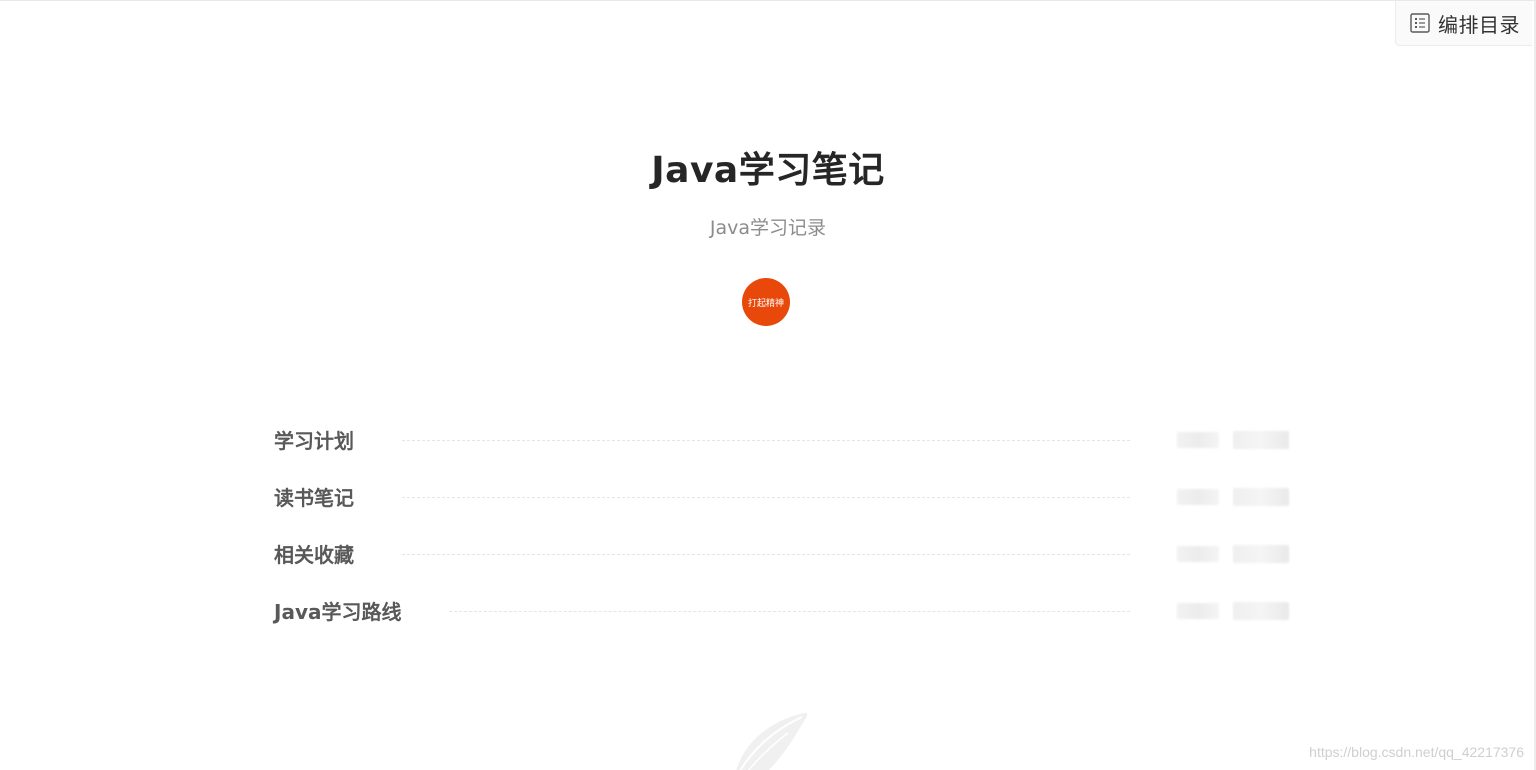  I want to click on edit-toc-label: 编排目录, so click(1479, 24).